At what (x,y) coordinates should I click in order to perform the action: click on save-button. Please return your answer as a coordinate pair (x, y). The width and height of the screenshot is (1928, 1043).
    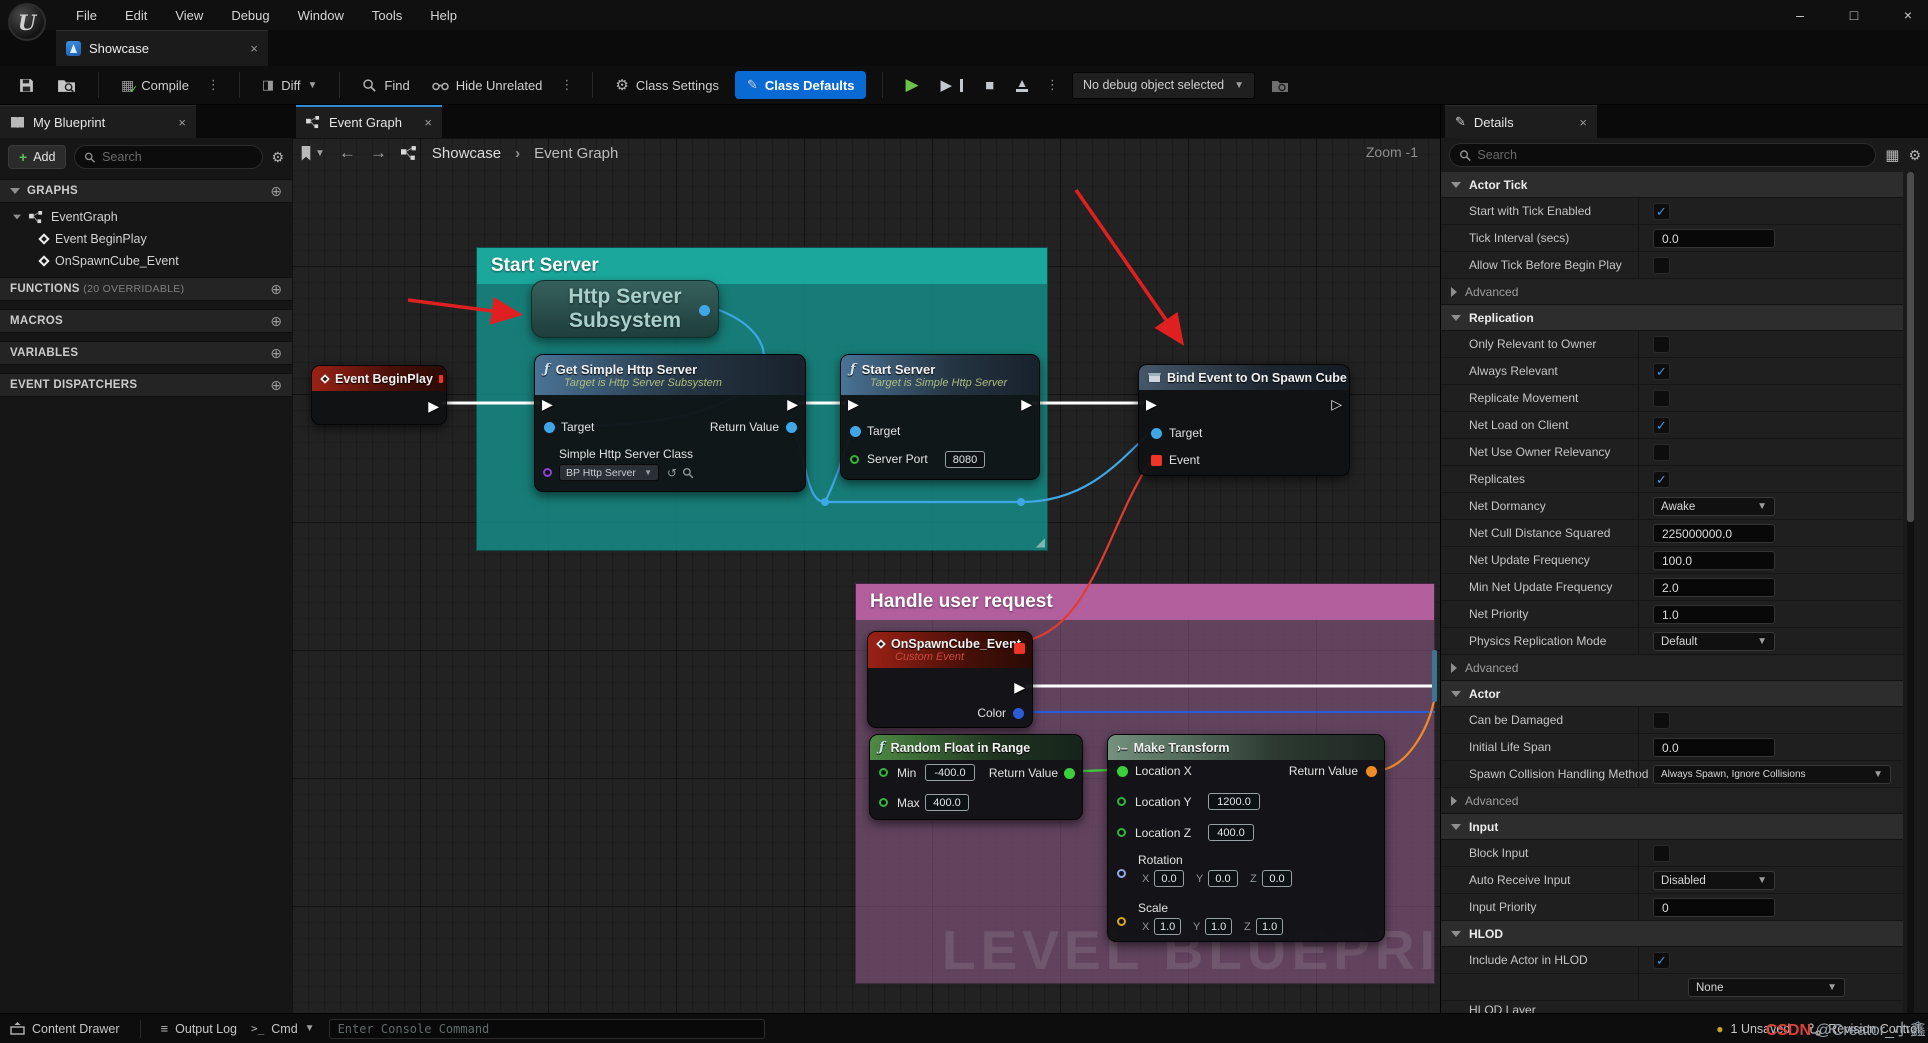
    Looking at the image, I should click on (26, 85).